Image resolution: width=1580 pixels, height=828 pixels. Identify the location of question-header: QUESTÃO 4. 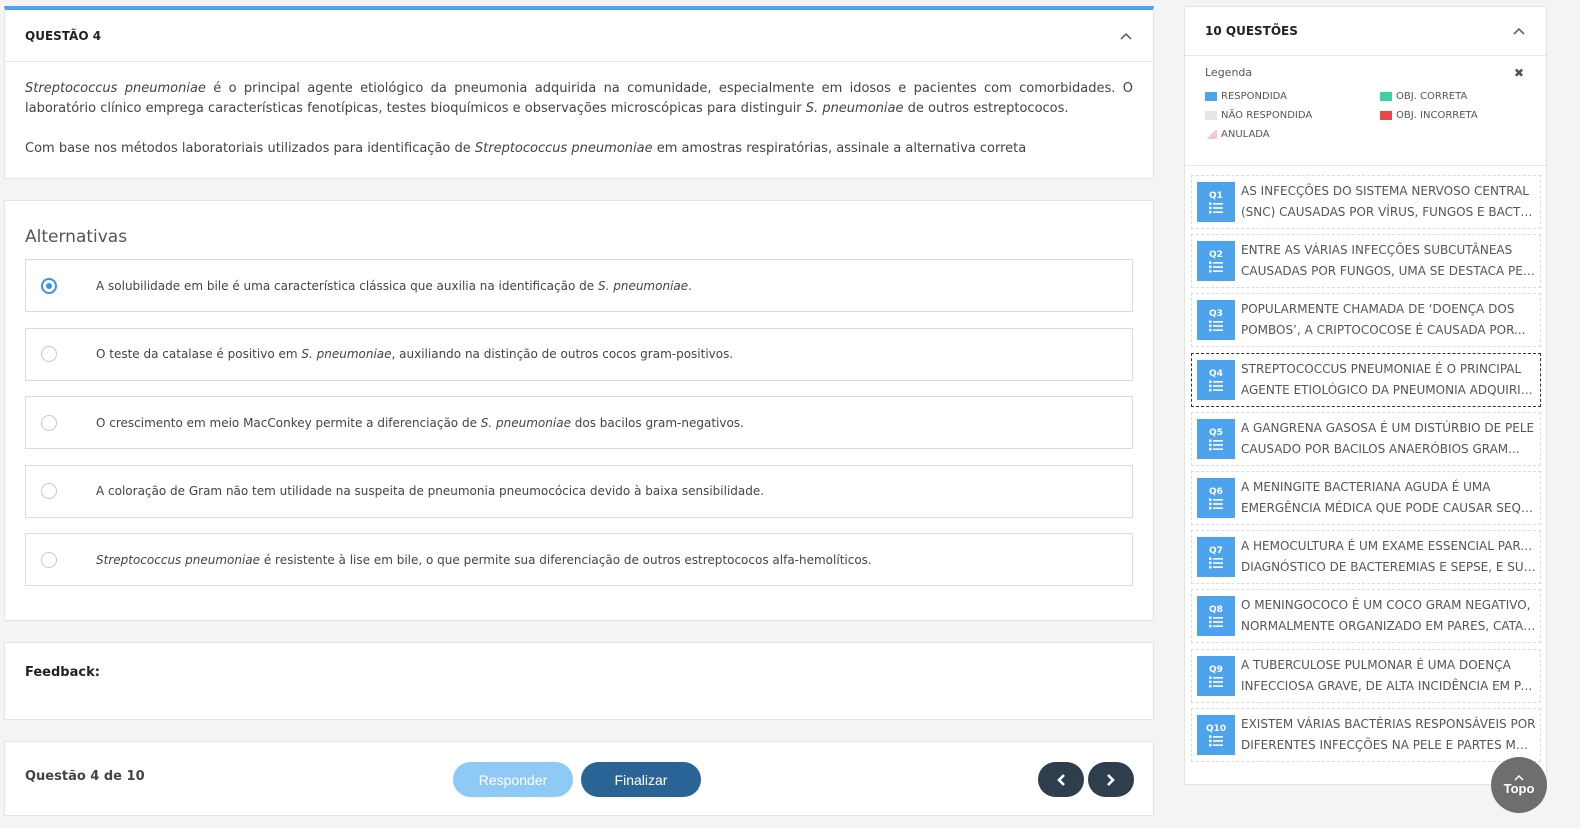
(579, 36).